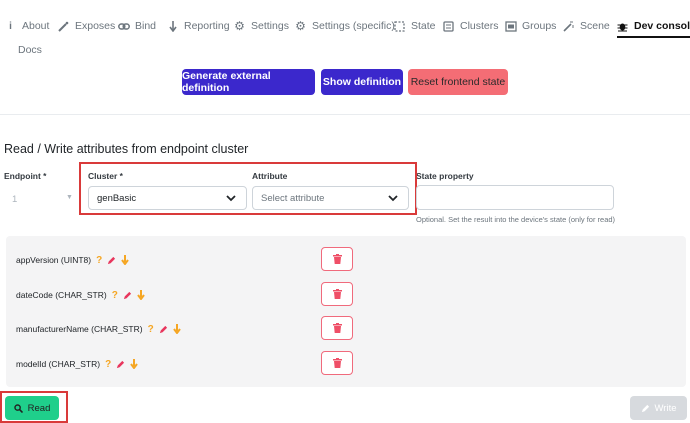 This screenshot has width=690, height=423. Describe the element at coordinates (61, 295) in the screenshot. I see `attribute-name: dateCode (CHAR_STR)` at that location.